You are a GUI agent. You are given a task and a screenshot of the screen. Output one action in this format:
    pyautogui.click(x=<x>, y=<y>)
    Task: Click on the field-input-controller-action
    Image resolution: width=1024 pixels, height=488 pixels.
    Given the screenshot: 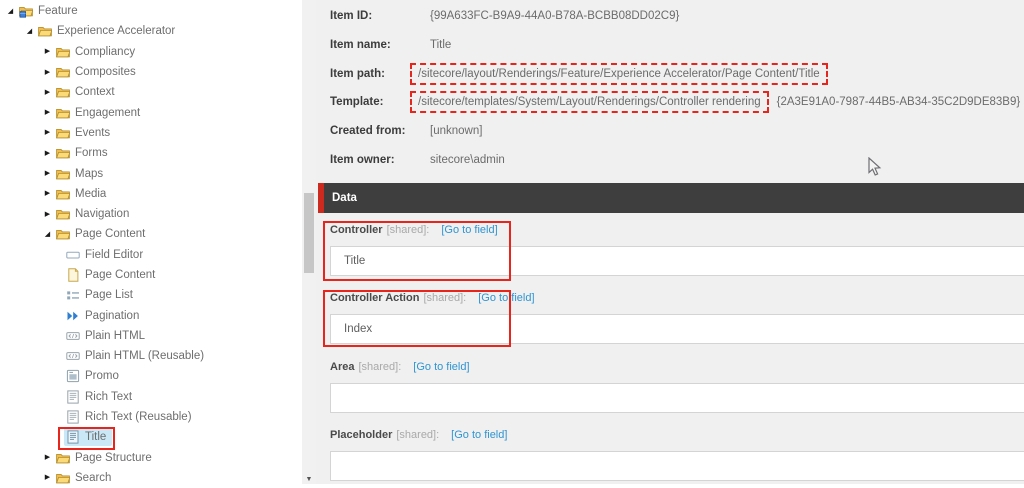 What is the action you would take?
    pyautogui.click(x=677, y=329)
    